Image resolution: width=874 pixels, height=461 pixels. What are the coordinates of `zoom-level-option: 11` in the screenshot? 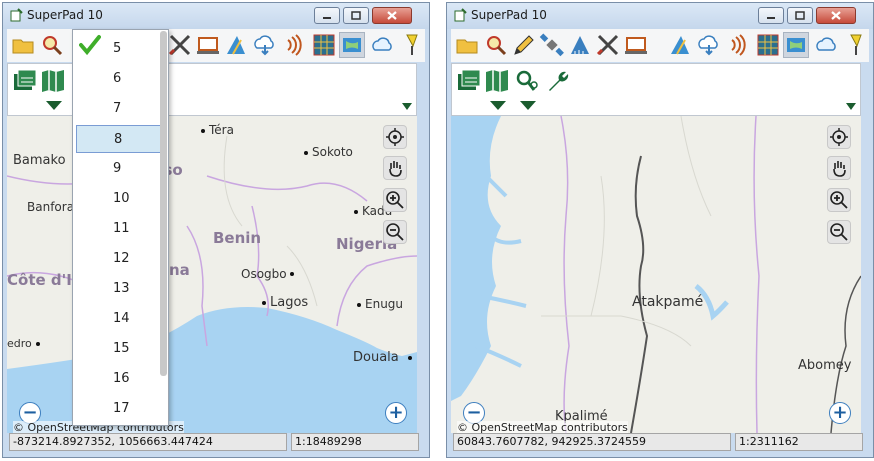 It's located at (121, 229).